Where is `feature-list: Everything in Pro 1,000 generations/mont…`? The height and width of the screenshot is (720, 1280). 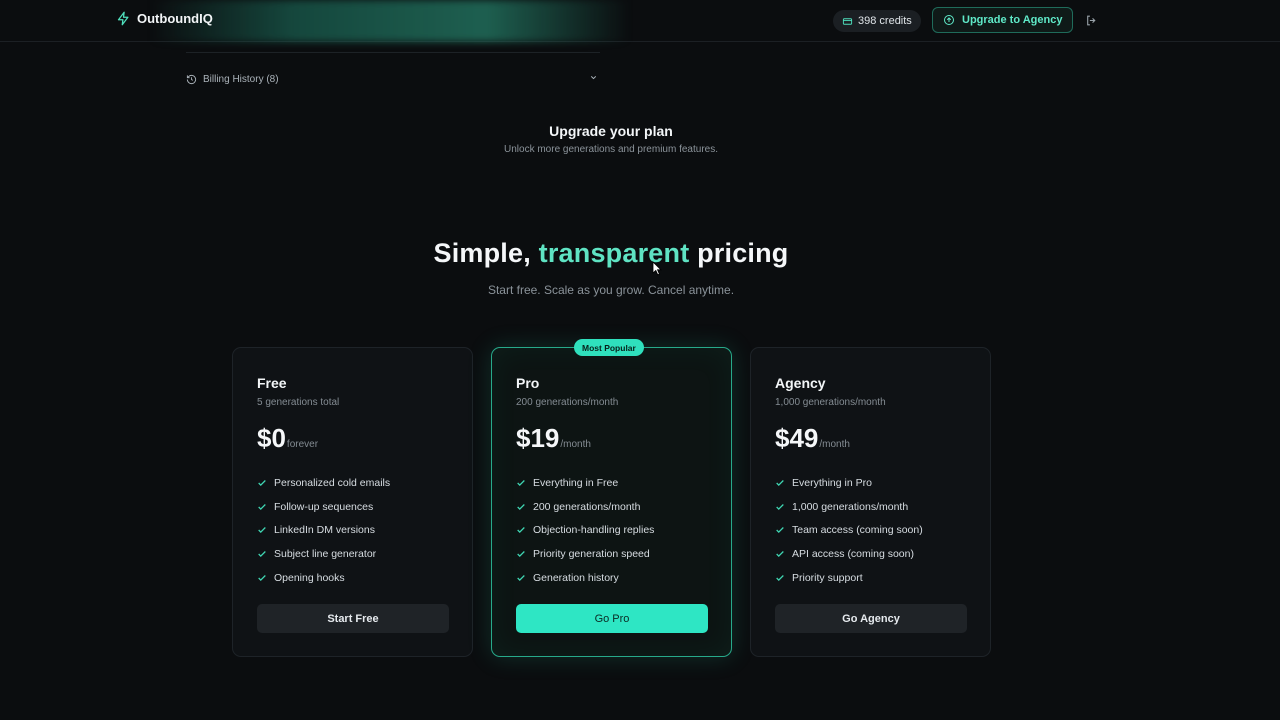 feature-list: Everything in Pro 1,000 generations/mont… is located at coordinates (849, 530).